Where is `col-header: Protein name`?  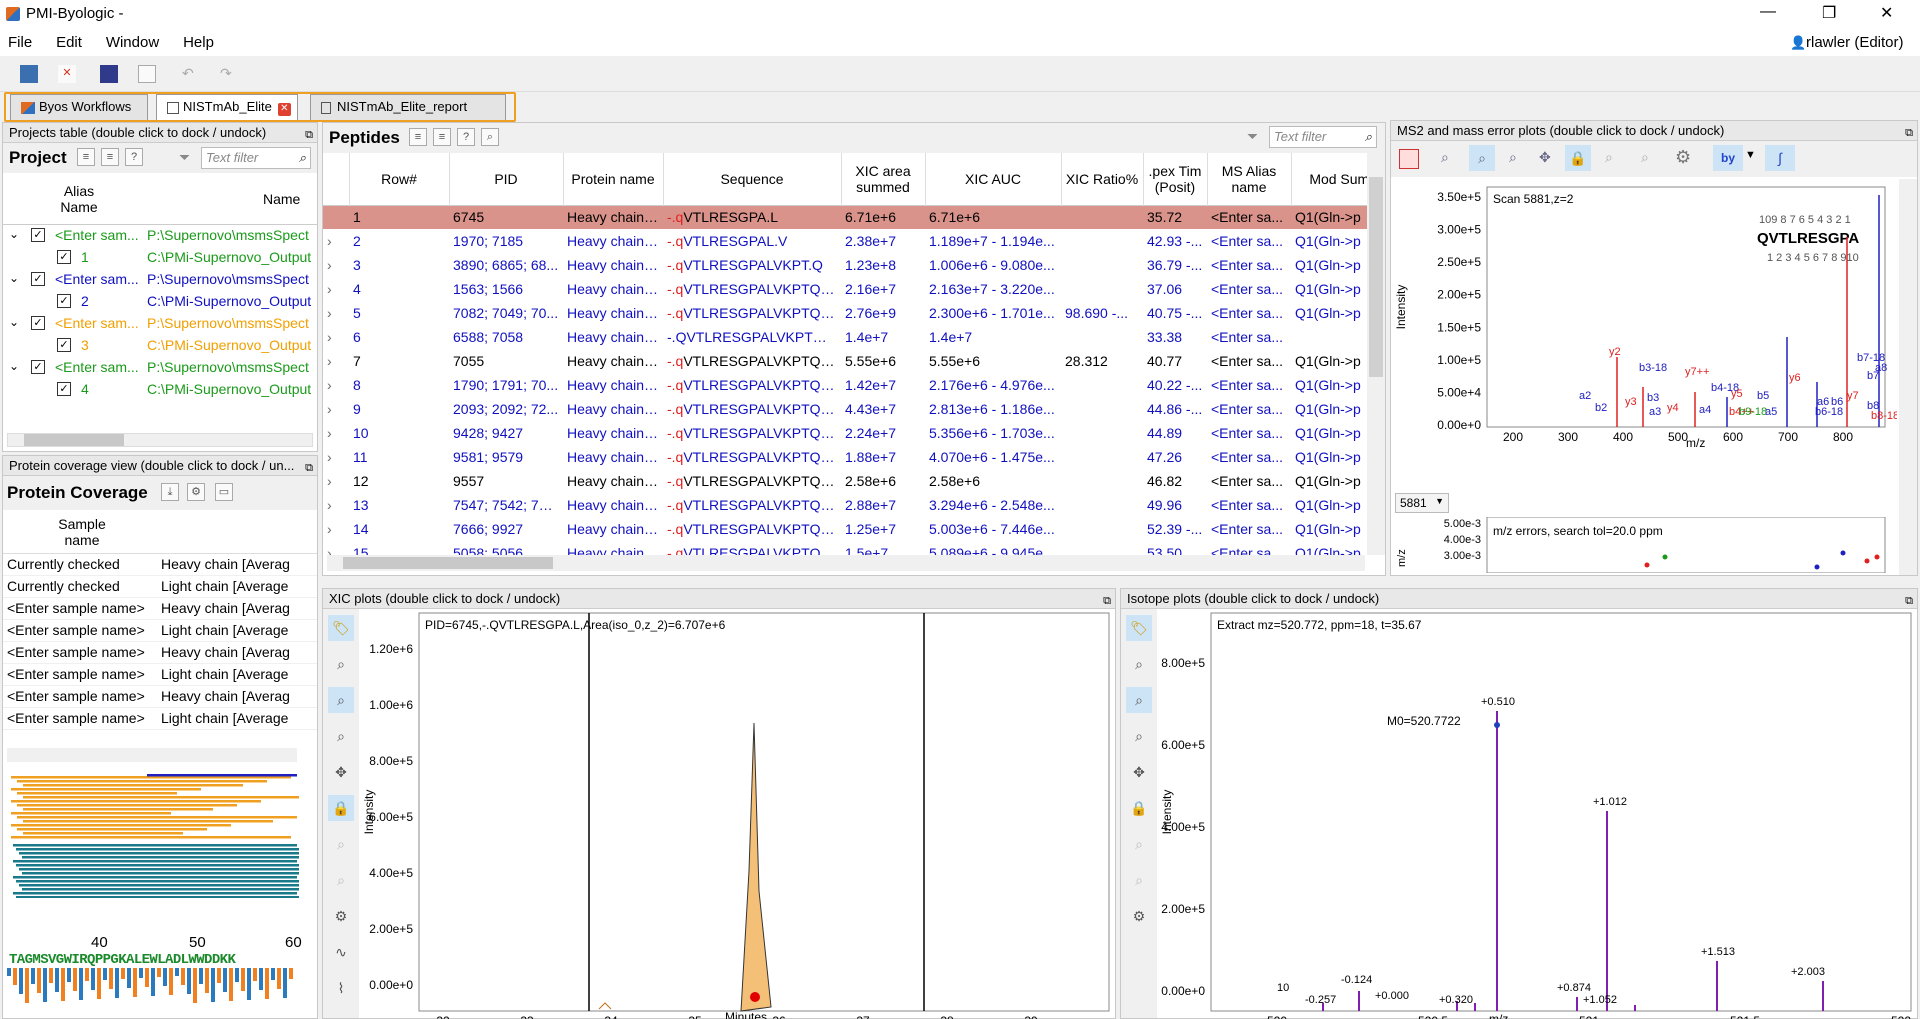
col-header: Protein name is located at coordinates (613, 179).